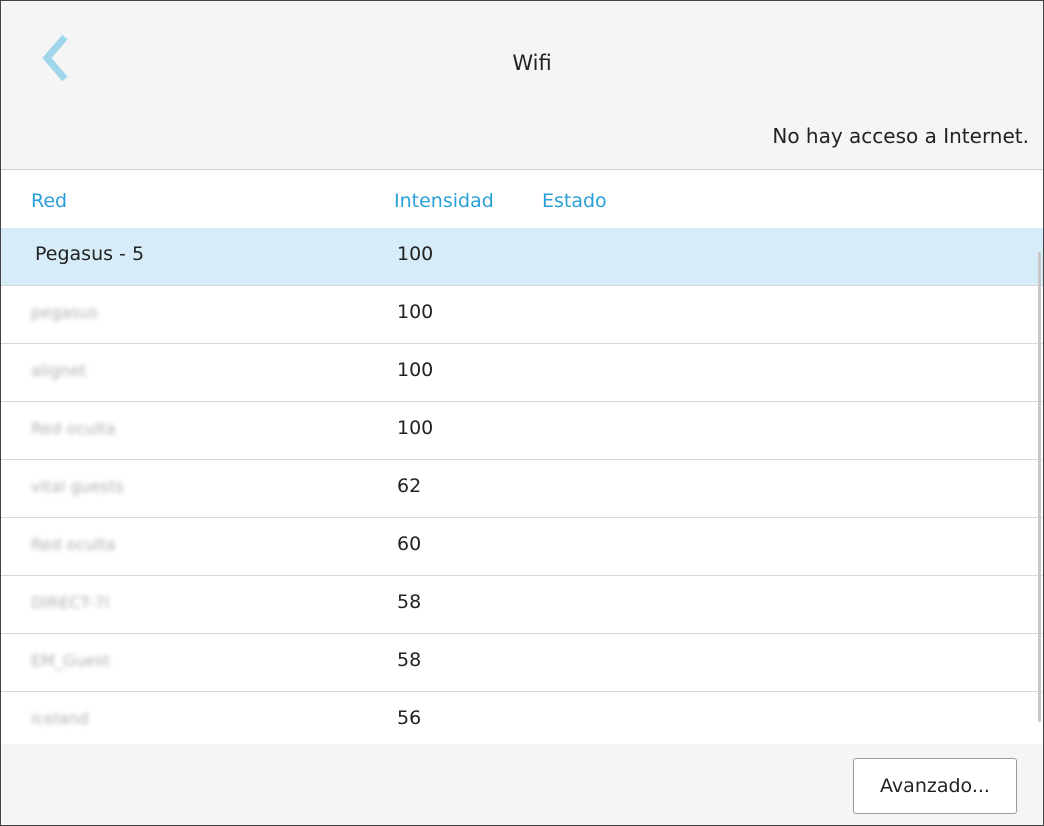 This screenshot has height=826, width=1044. What do you see at coordinates (522, 315) in the screenshot?
I see `network-row: pegasus 100` at bounding box center [522, 315].